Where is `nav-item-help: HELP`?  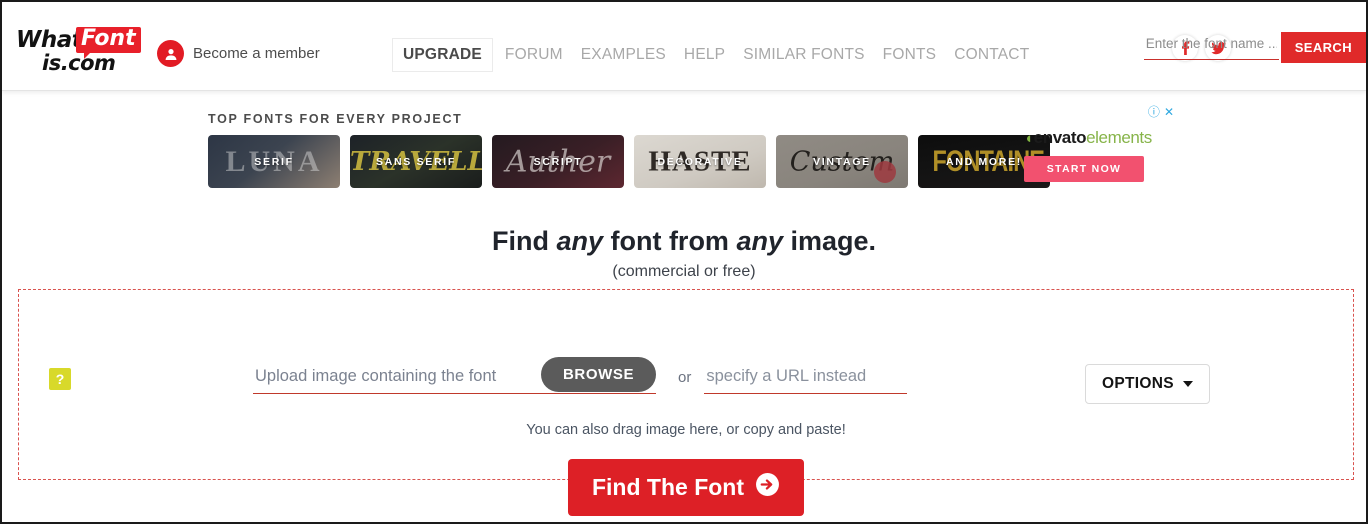
nav-item-help: HELP is located at coordinates (704, 55).